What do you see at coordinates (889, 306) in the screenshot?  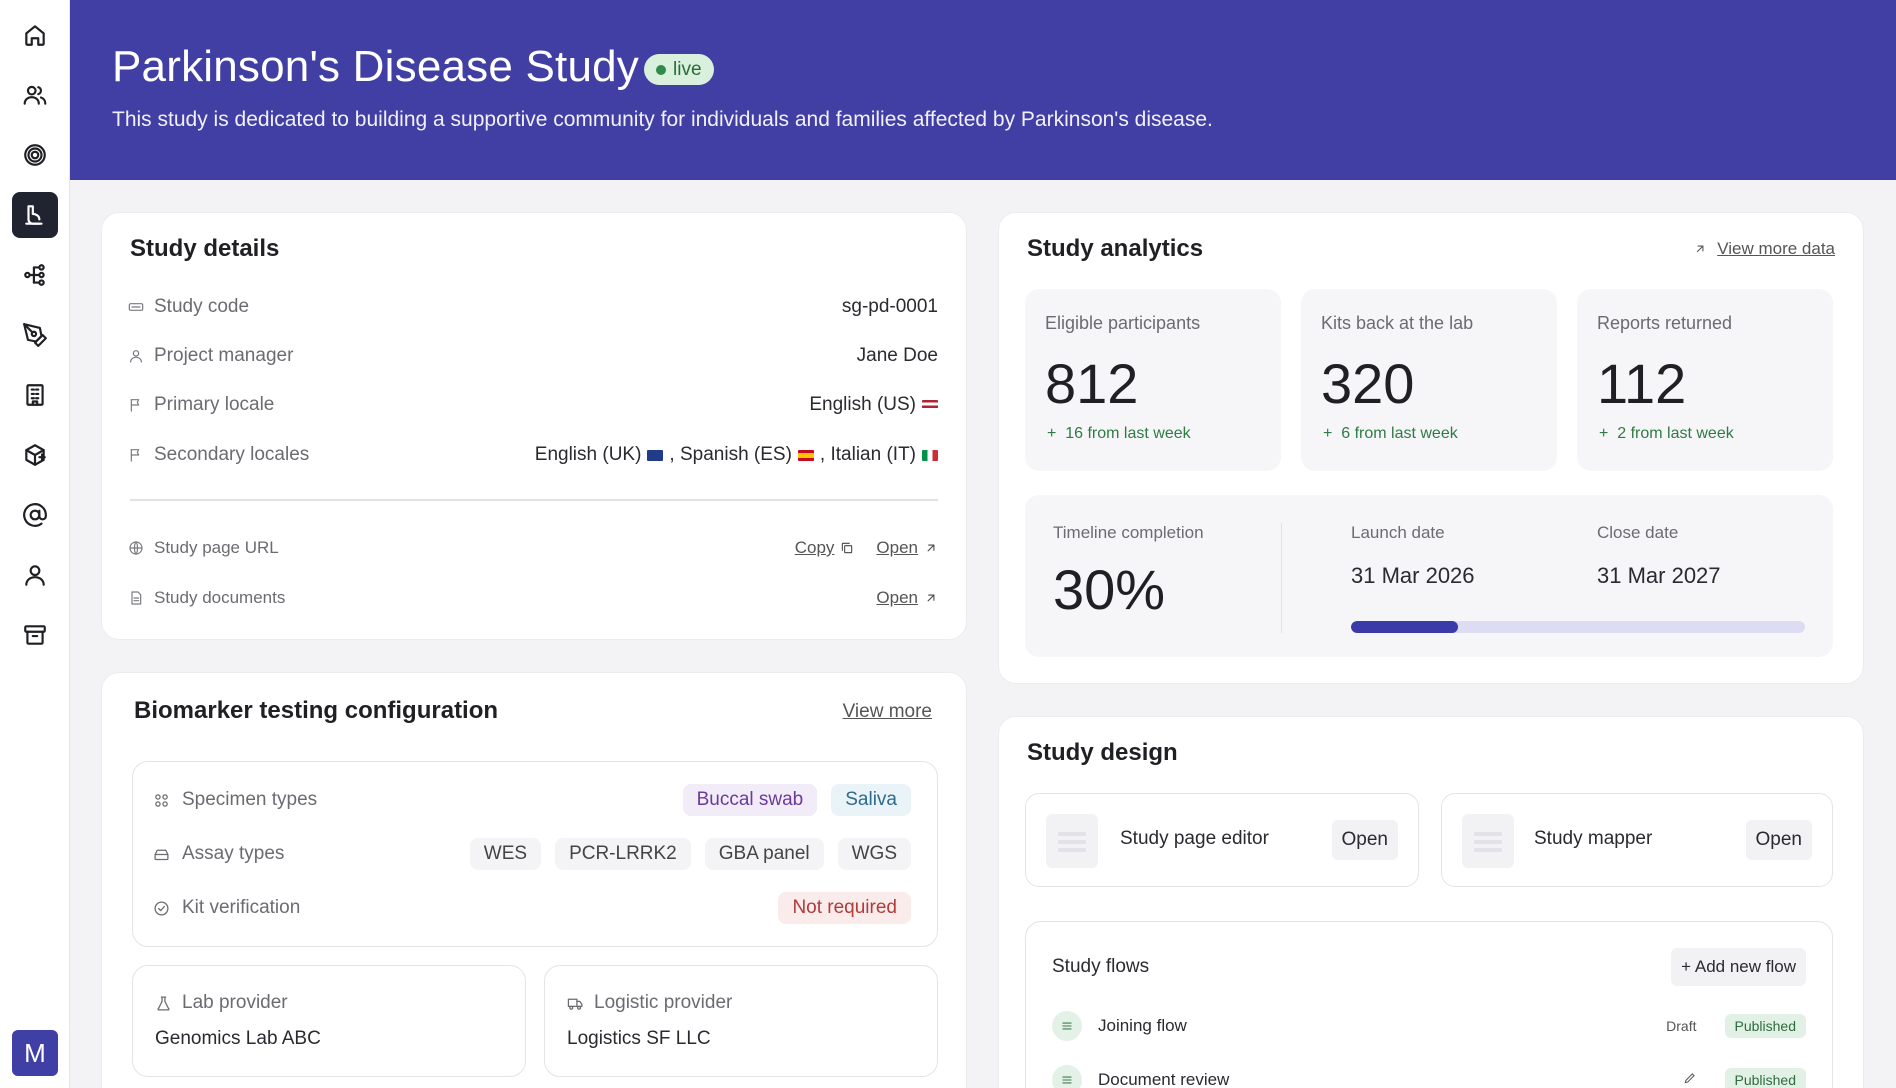 I see `study-code-value: sg-pd-0001` at bounding box center [889, 306].